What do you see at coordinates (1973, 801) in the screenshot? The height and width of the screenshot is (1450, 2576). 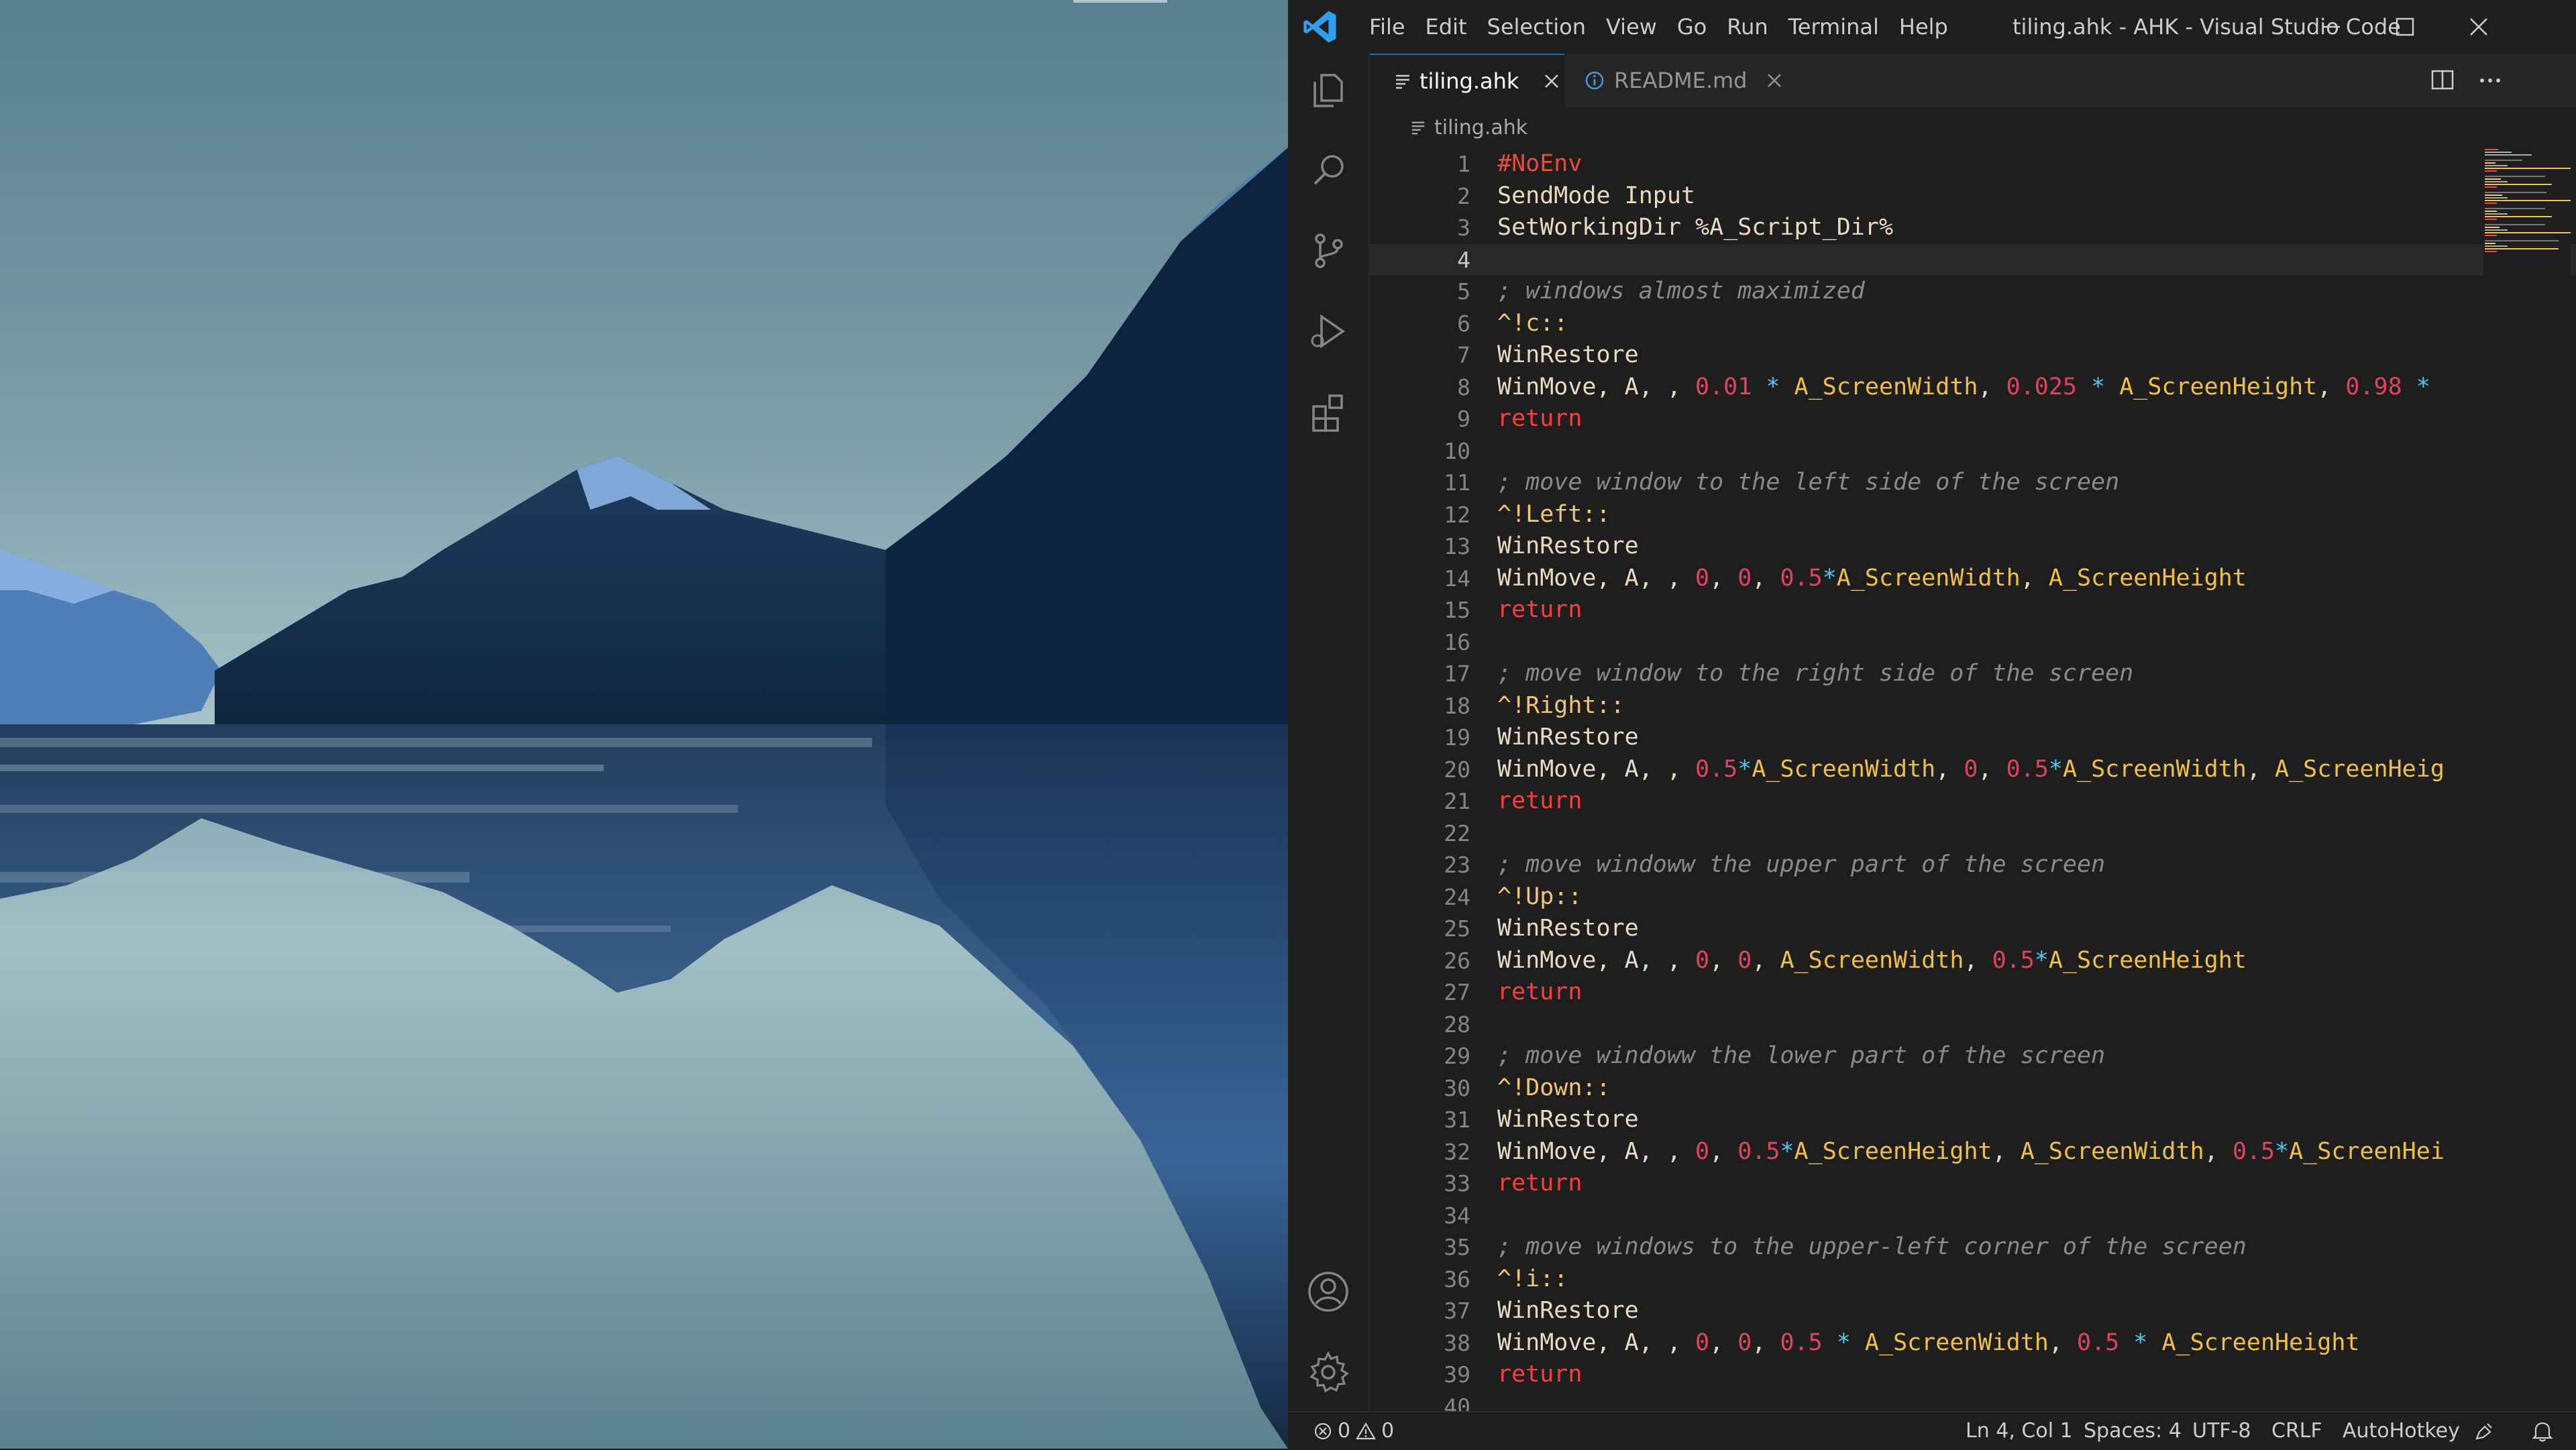 I see `code-line: 21 return` at bounding box center [1973, 801].